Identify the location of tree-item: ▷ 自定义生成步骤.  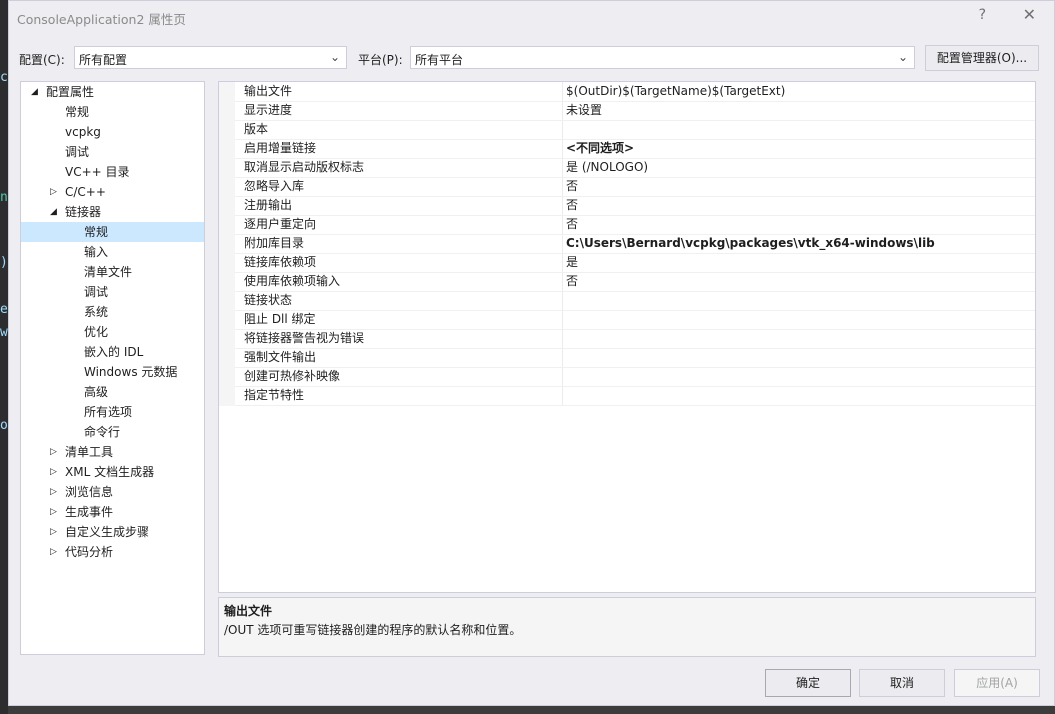
(112, 532).